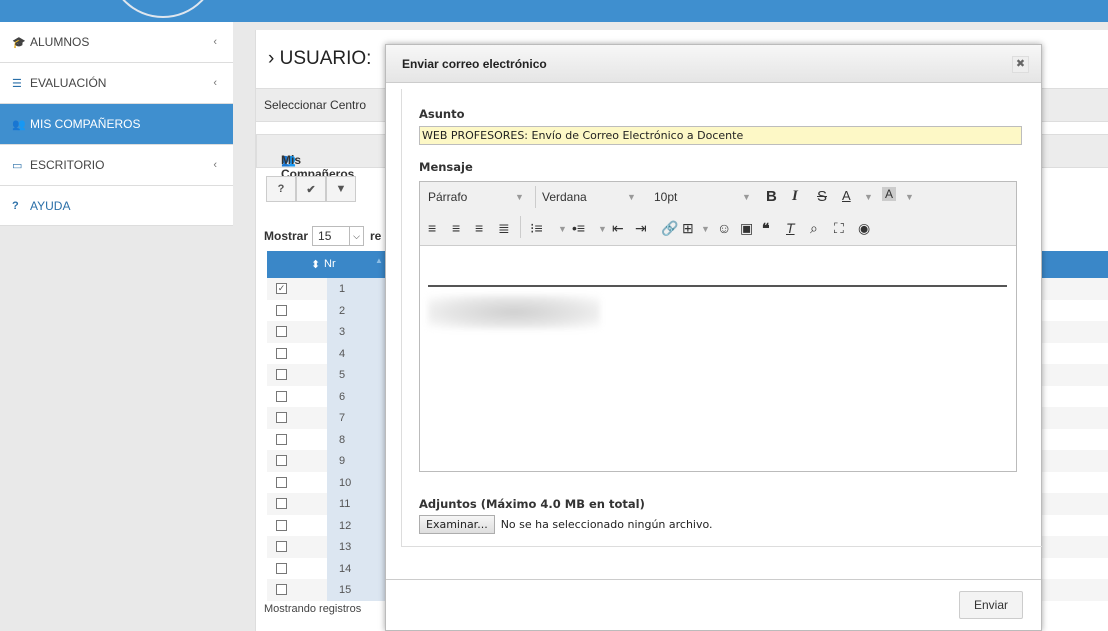 This screenshot has width=1108, height=631. What do you see at coordinates (532, 504) in the screenshot?
I see `attachments-label: Adjuntos (Máximo 4.0 MB en total)` at bounding box center [532, 504].